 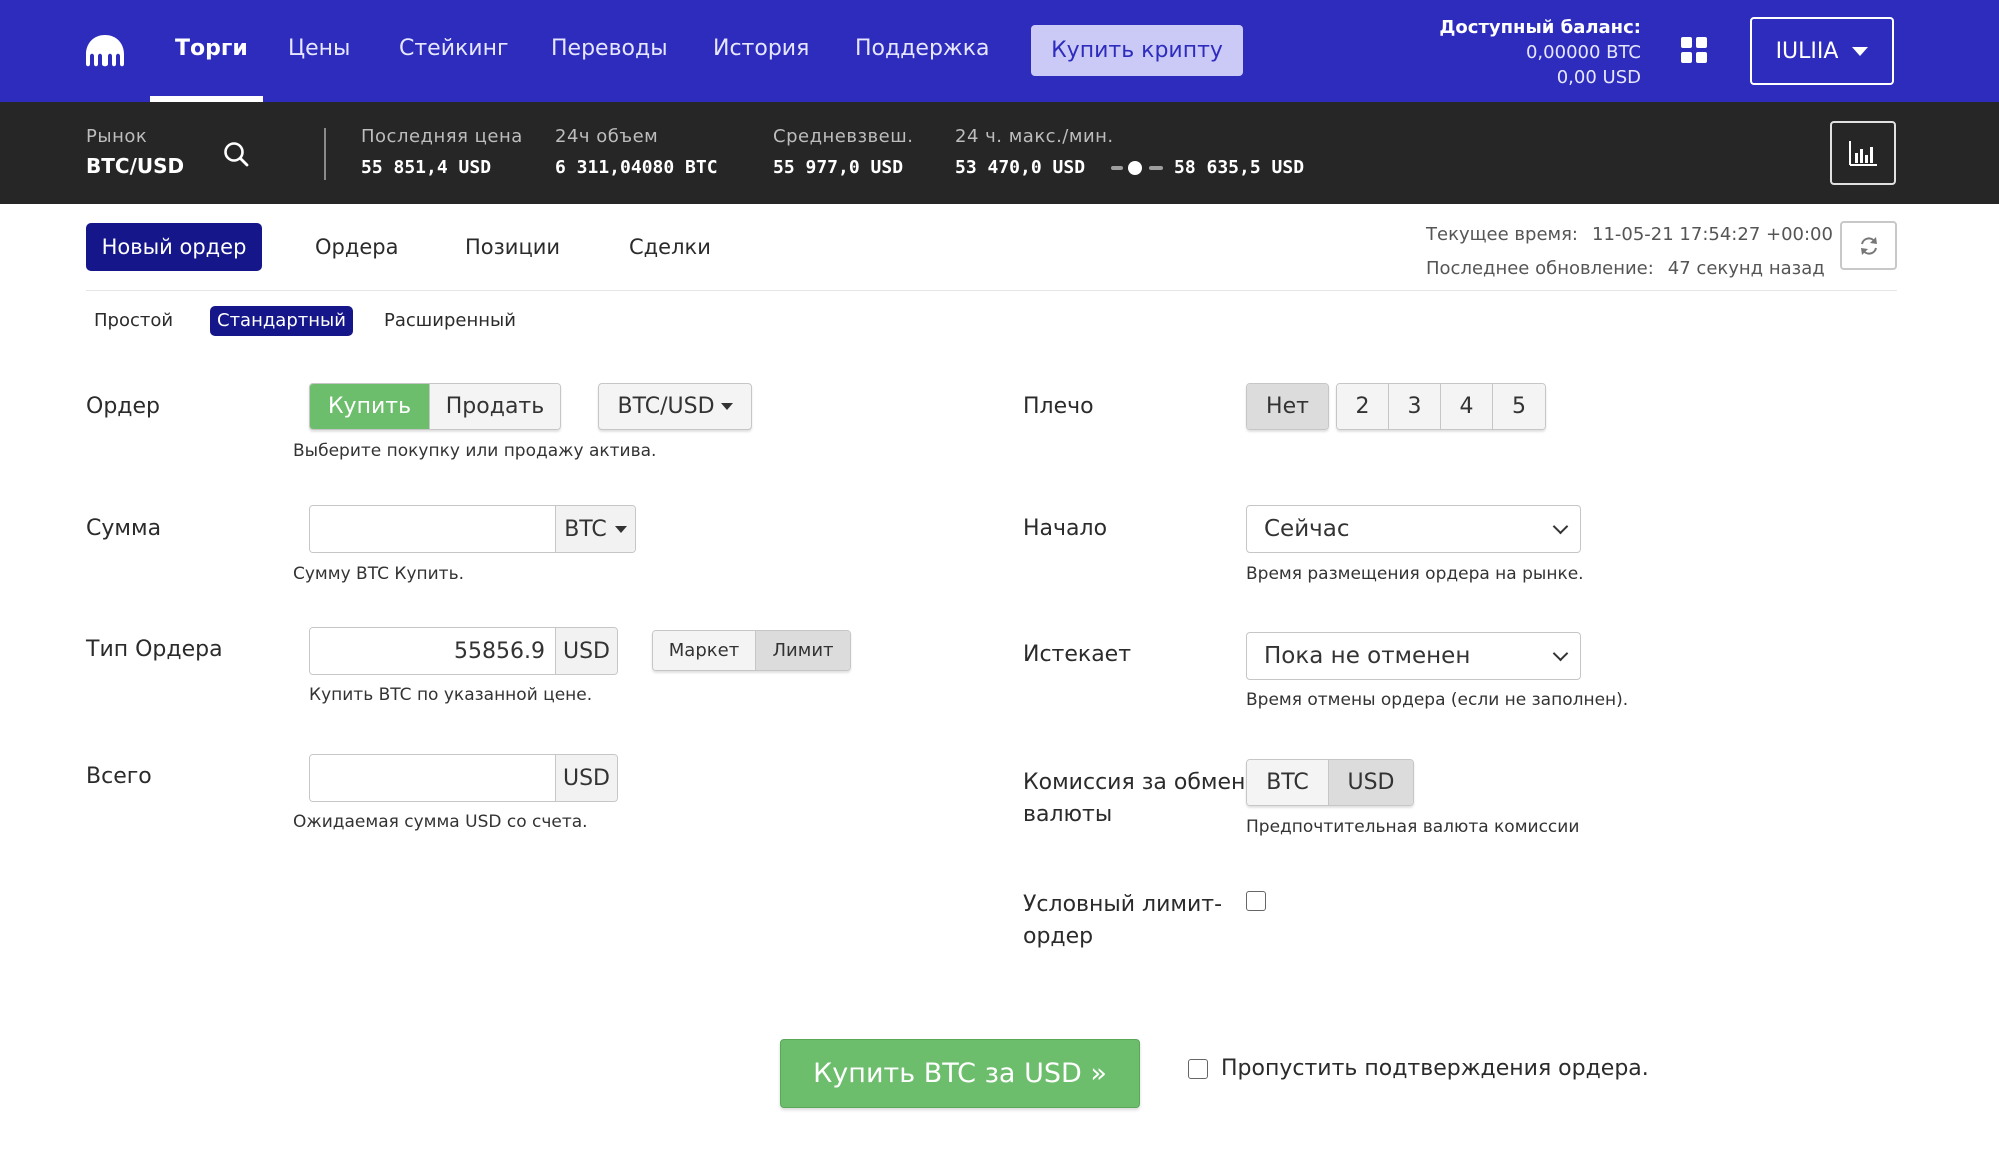 I want to click on available-balance: Доступный баланс: 0,00000 BTC 0,00 USD, so click(x=1540, y=52).